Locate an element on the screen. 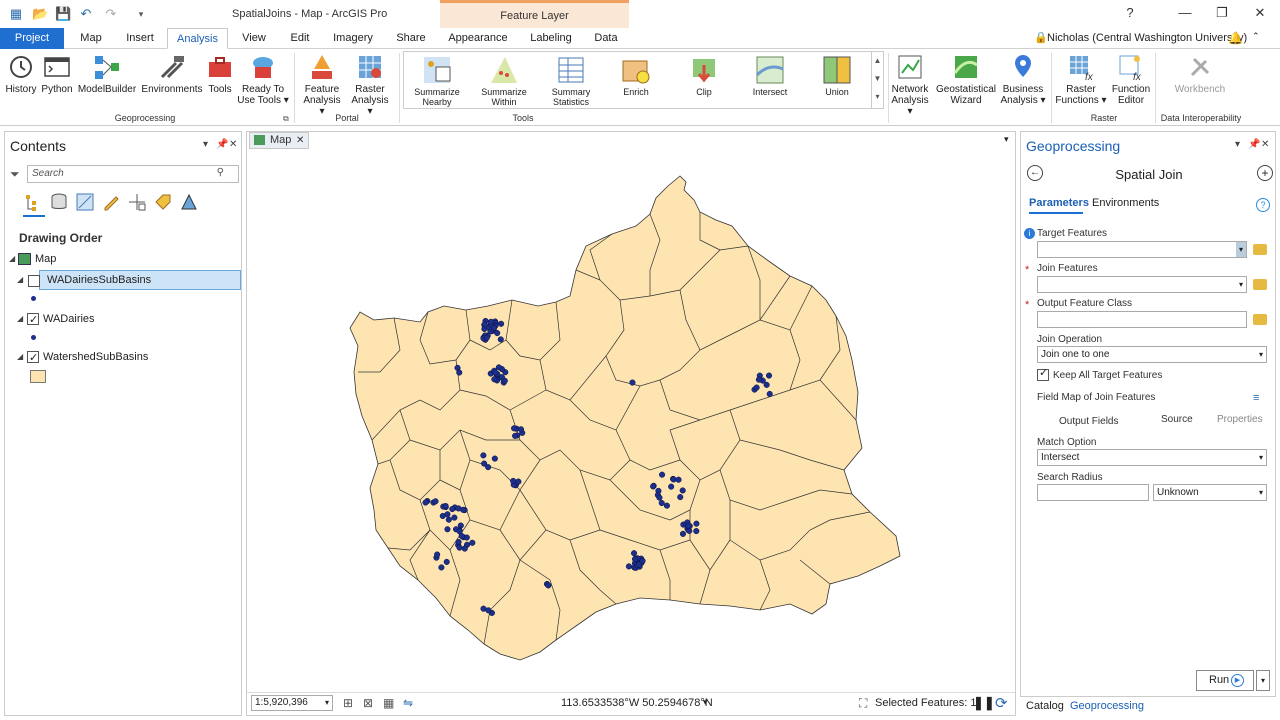 The image size is (1280, 720). filter-icon: ⏷ is located at coordinates (15, 174).